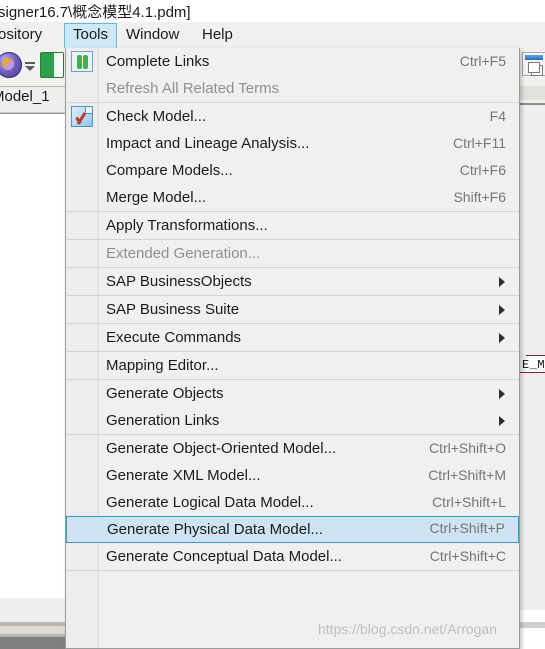 This screenshot has width=545, height=649. Describe the element at coordinates (533, 365) in the screenshot. I see `diagram-entity-label: E_MAN` at that location.